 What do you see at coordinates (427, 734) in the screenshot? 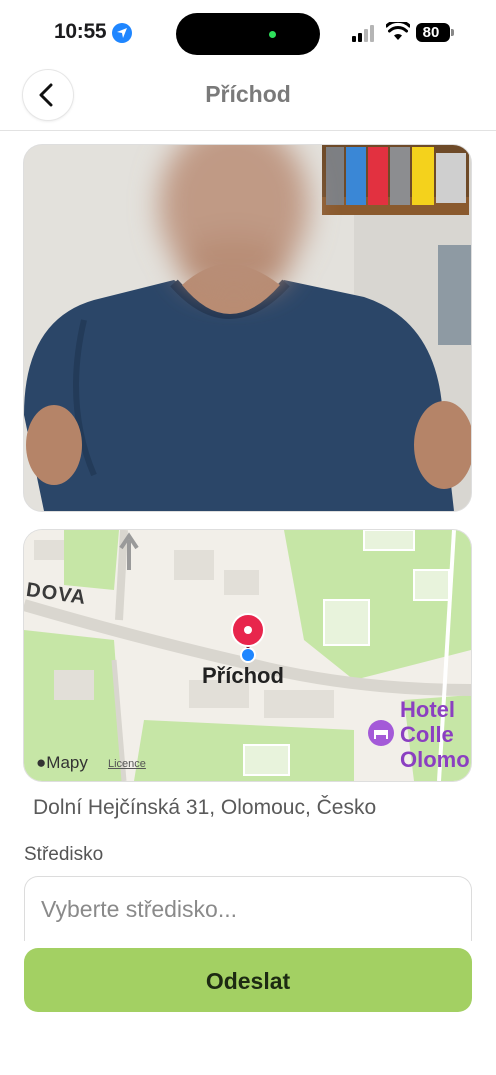
I see `poi-line: Colle` at bounding box center [427, 734].